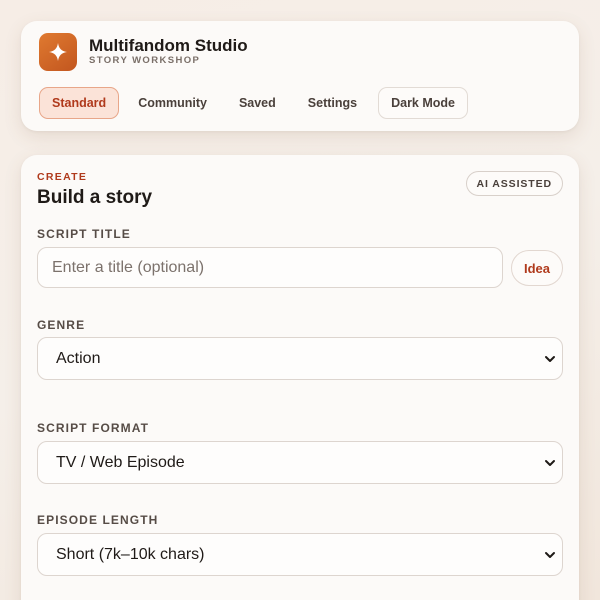  I want to click on script-format-select: TV / Web Episode, so click(300, 462).